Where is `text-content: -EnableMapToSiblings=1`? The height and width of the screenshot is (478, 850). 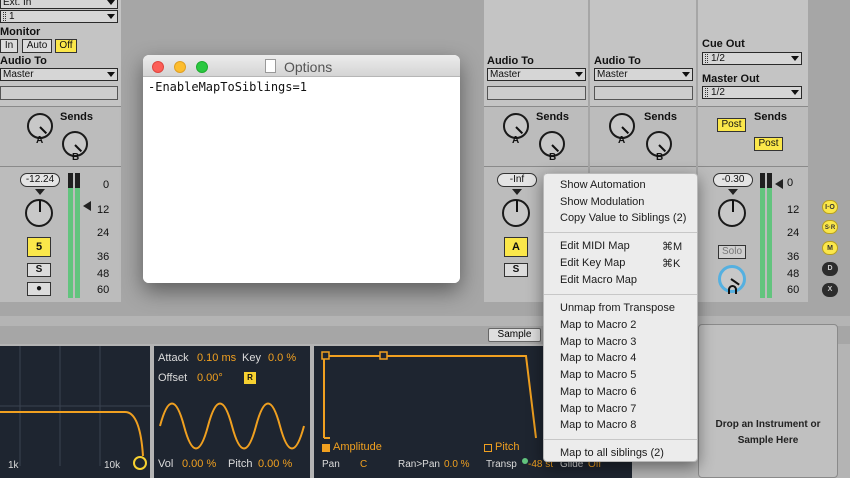 text-content: -EnableMapToSiblings=1 is located at coordinates (227, 87).